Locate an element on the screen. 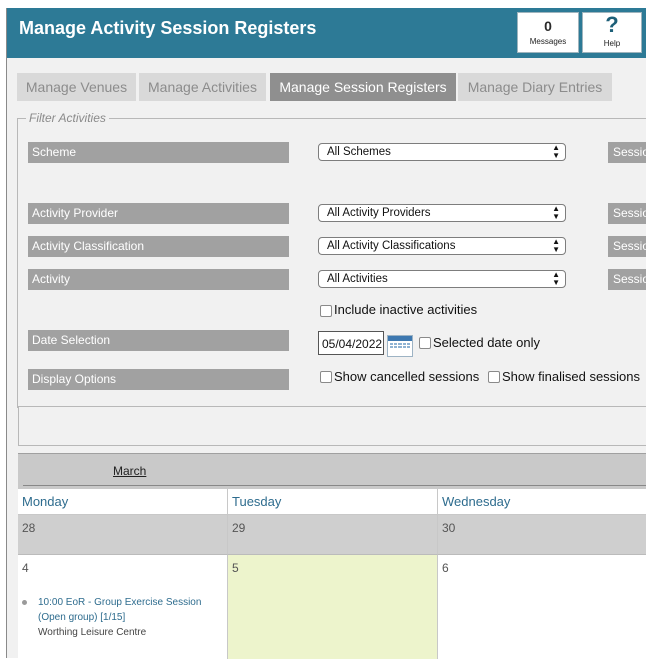 The image size is (646, 659). activity-label: Activity is located at coordinates (158, 279).